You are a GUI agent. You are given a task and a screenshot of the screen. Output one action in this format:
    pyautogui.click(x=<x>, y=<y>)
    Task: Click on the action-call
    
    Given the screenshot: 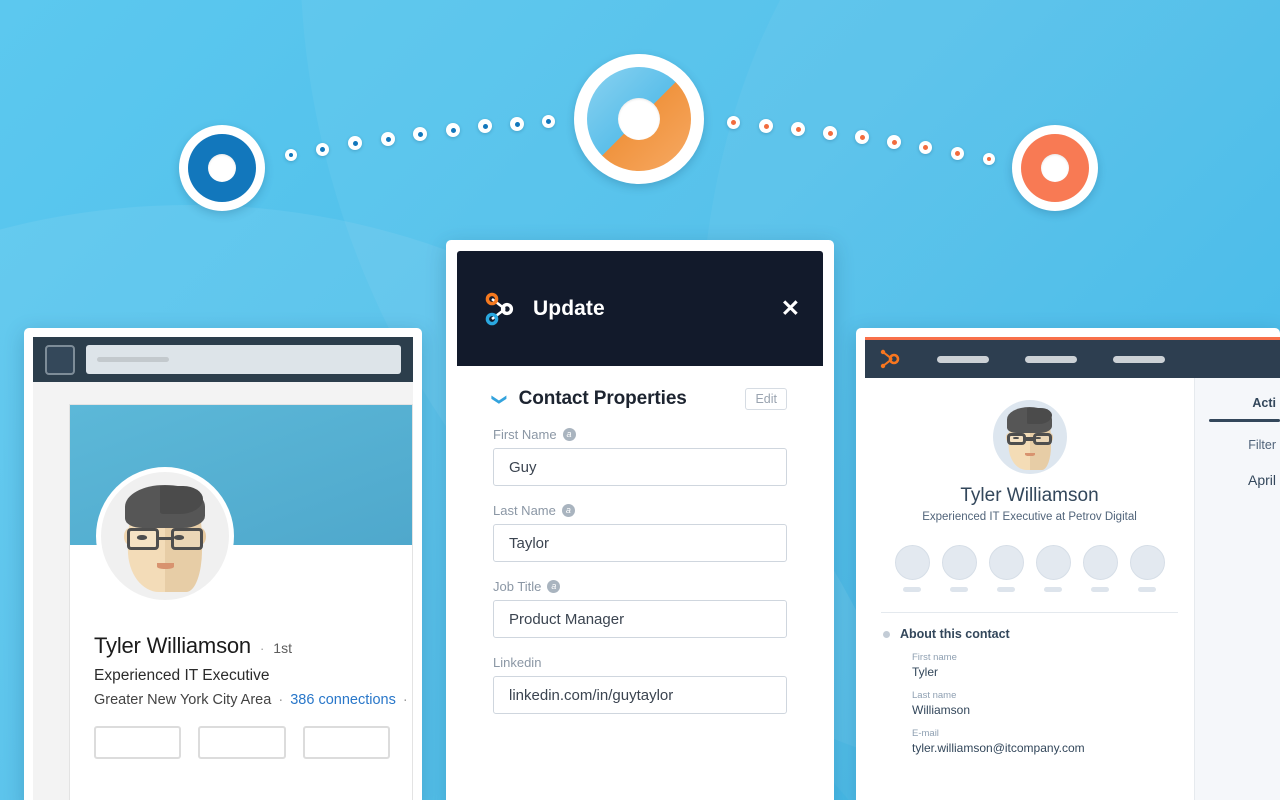 What is the action you would take?
    pyautogui.click(x=1006, y=568)
    